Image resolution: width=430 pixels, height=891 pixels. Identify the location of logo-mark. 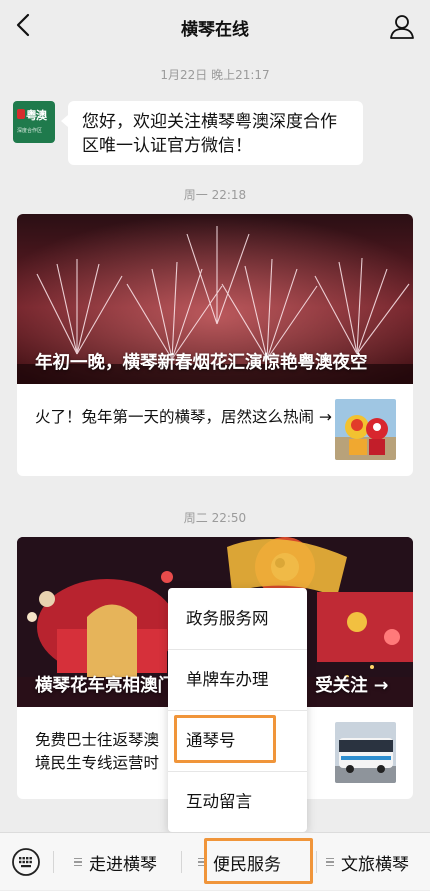
(21, 114).